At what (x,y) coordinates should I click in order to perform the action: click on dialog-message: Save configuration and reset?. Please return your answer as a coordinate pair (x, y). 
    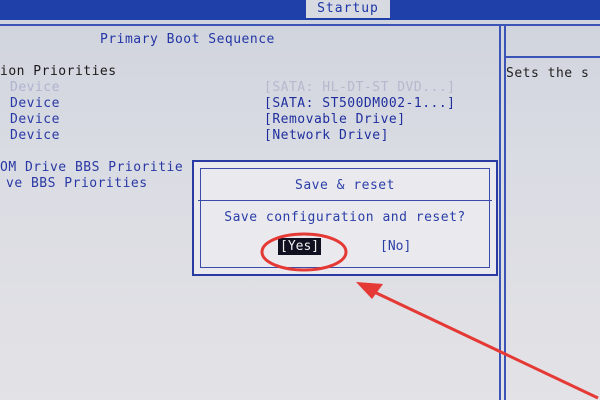
    Looking at the image, I should click on (345, 217).